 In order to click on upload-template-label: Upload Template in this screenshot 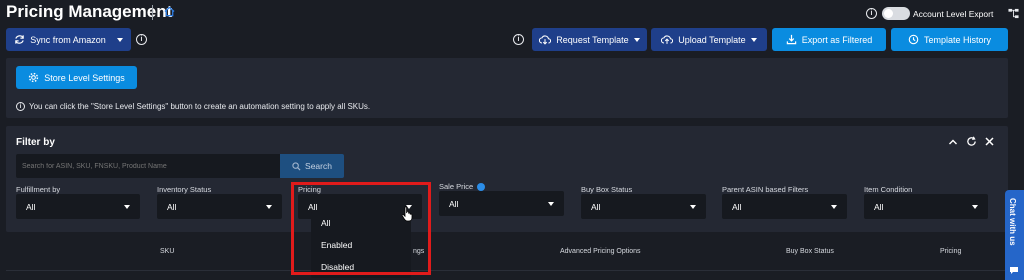, I will do `click(712, 39)`.